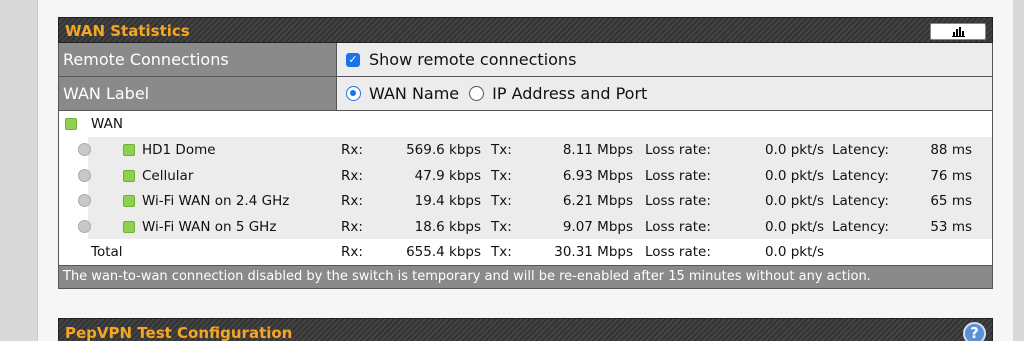 The image size is (1024, 341). What do you see at coordinates (597, 175) in the screenshot?
I see `tx-value: 6.93 Mbps` at bounding box center [597, 175].